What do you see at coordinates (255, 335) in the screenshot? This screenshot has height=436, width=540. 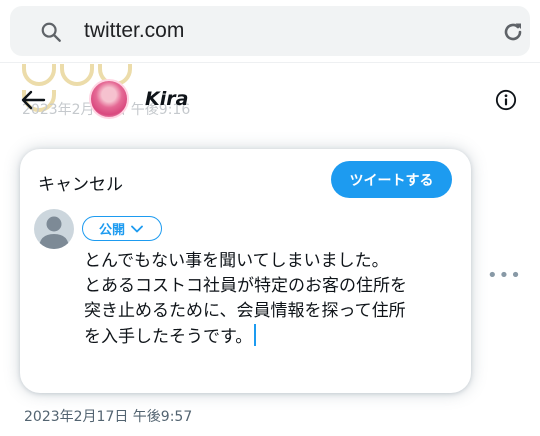 I see `text-caret` at bounding box center [255, 335].